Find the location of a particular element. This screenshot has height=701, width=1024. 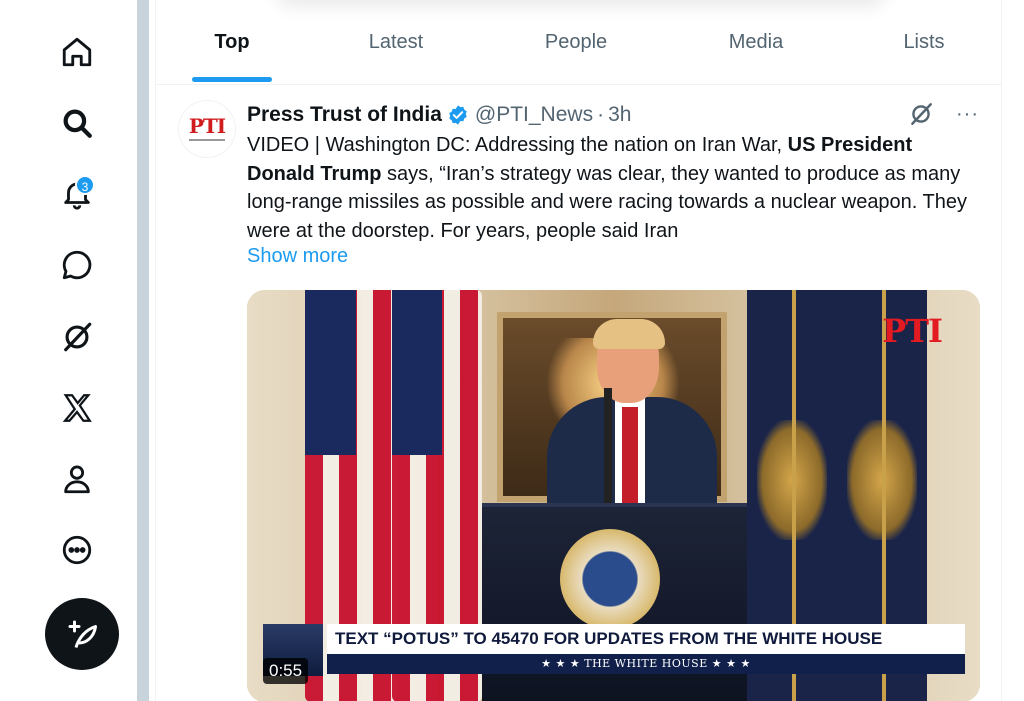

verified-badge-icon is located at coordinates (458, 115).